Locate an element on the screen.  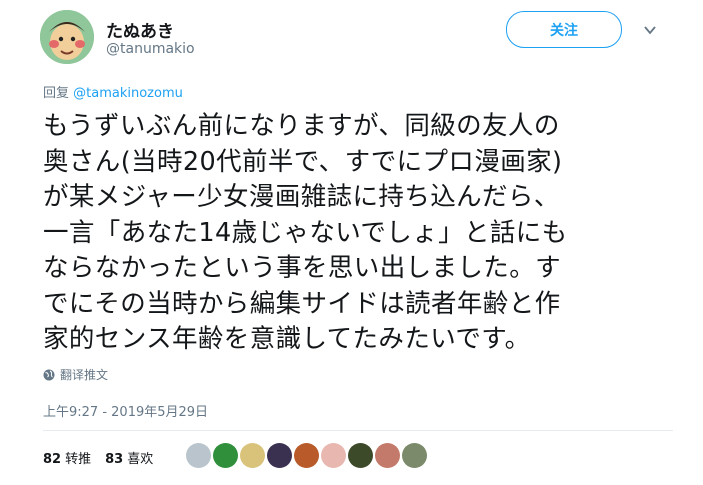
tweet-stats: 82 转推 83 喜欢 is located at coordinates (98, 457).